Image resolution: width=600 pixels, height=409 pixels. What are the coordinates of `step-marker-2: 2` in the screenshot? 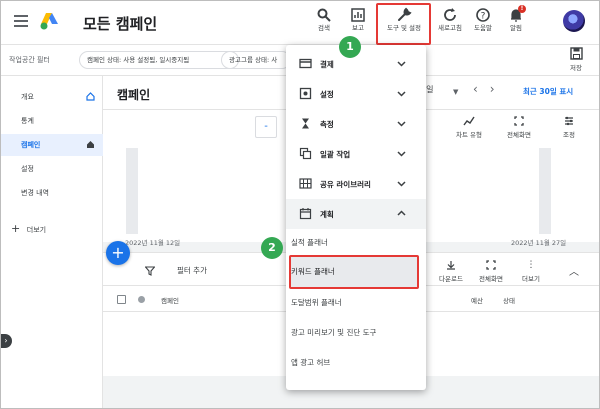 It's located at (272, 248).